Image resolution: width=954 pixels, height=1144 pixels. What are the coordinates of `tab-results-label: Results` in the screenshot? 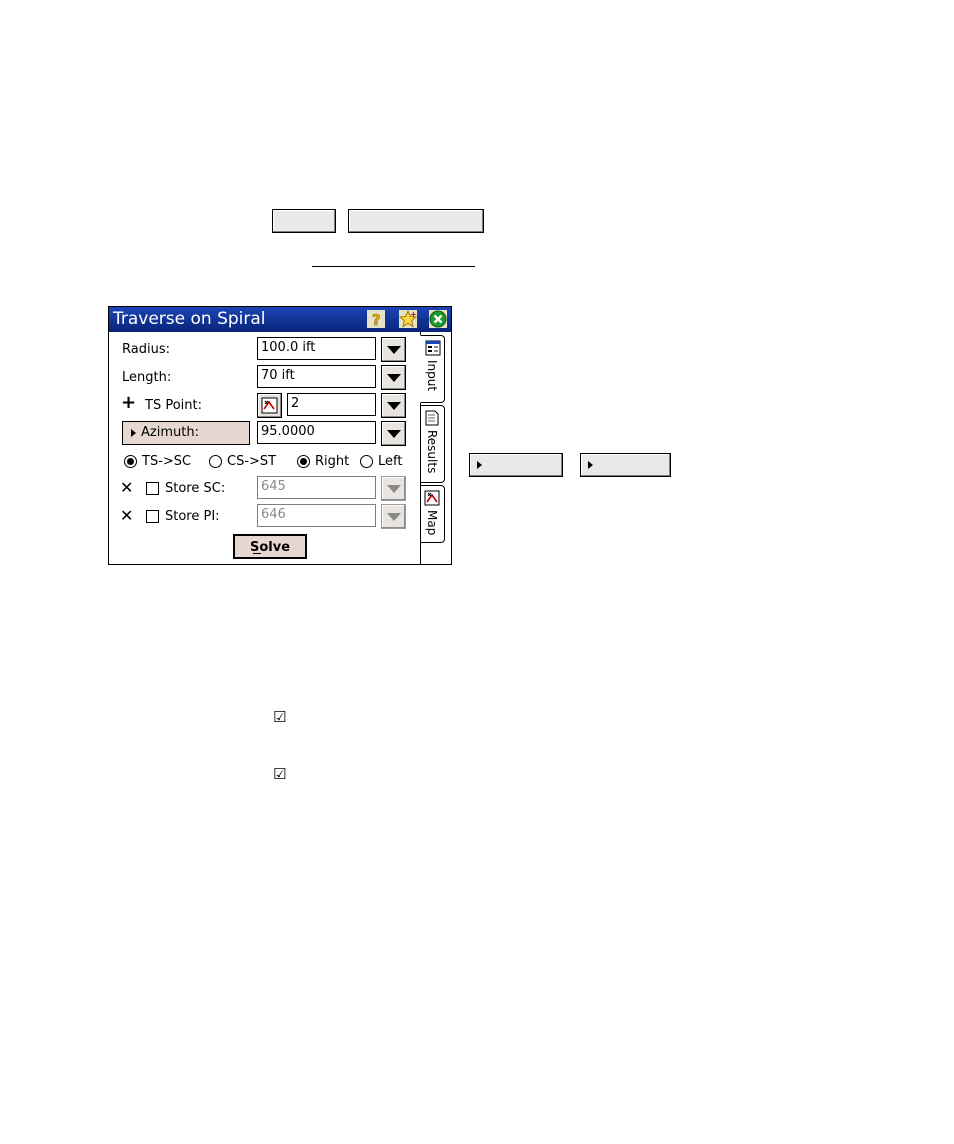 It's located at (432, 452).